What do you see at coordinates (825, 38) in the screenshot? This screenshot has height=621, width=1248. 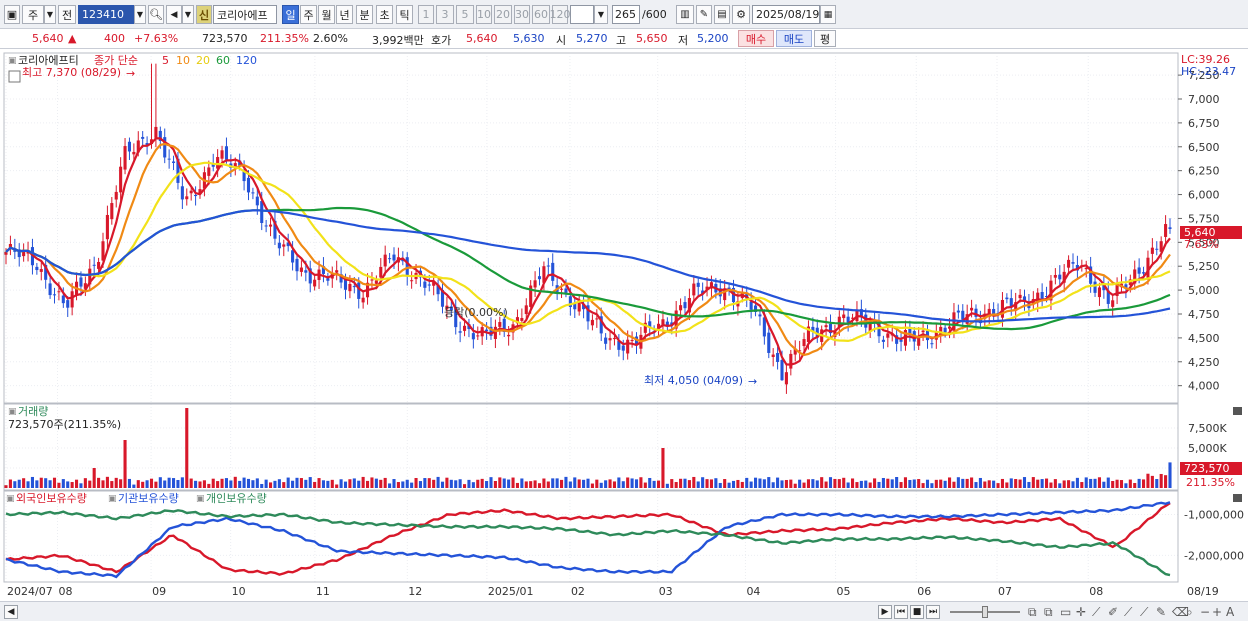 I see `avg-button: 평` at bounding box center [825, 38].